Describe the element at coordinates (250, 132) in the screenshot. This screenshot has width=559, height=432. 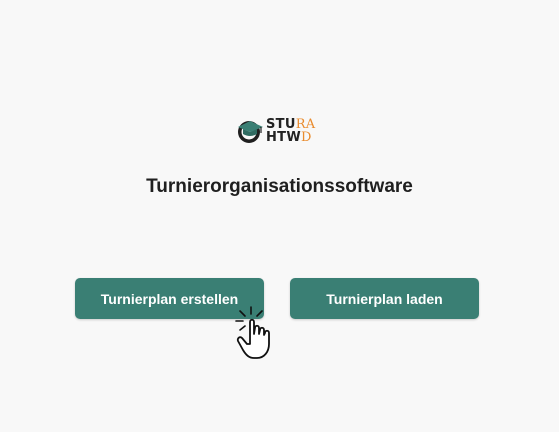
I see `graduation-cap-icon` at that location.